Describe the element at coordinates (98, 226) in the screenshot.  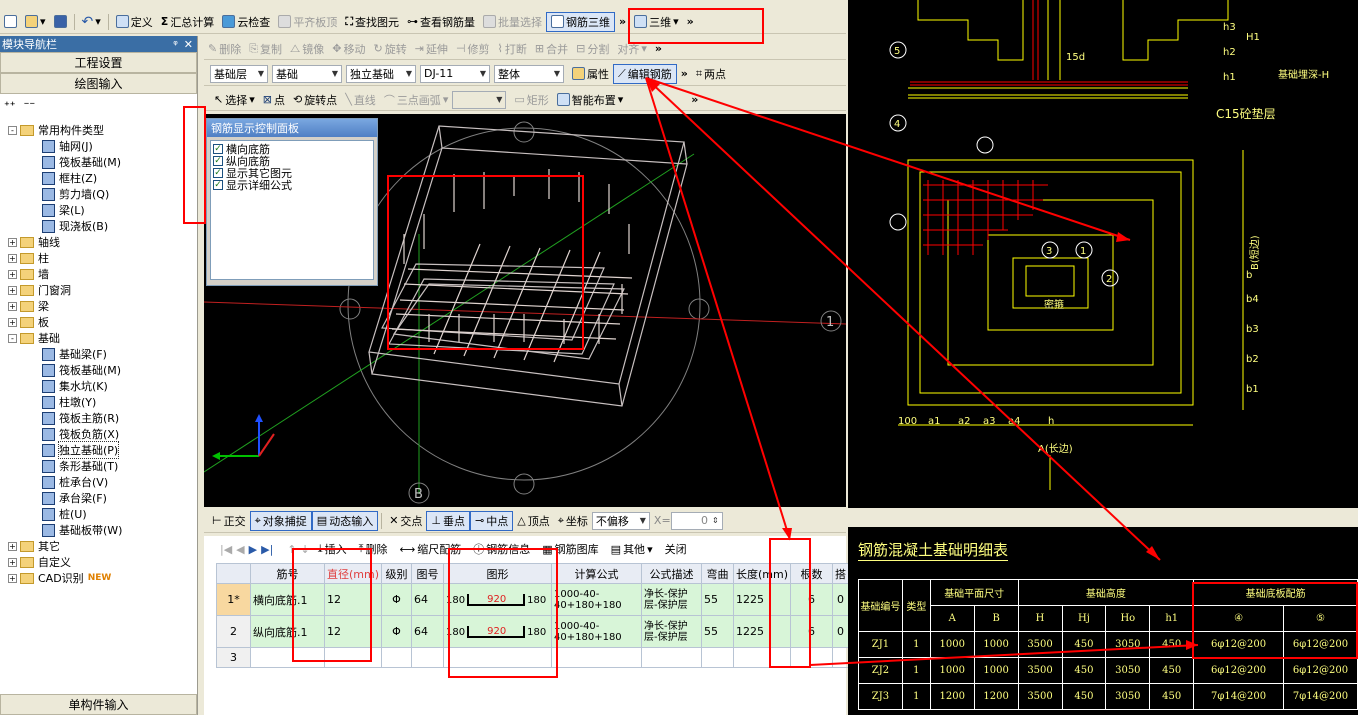
I see `tree-item: 现浇板(B)` at that location.